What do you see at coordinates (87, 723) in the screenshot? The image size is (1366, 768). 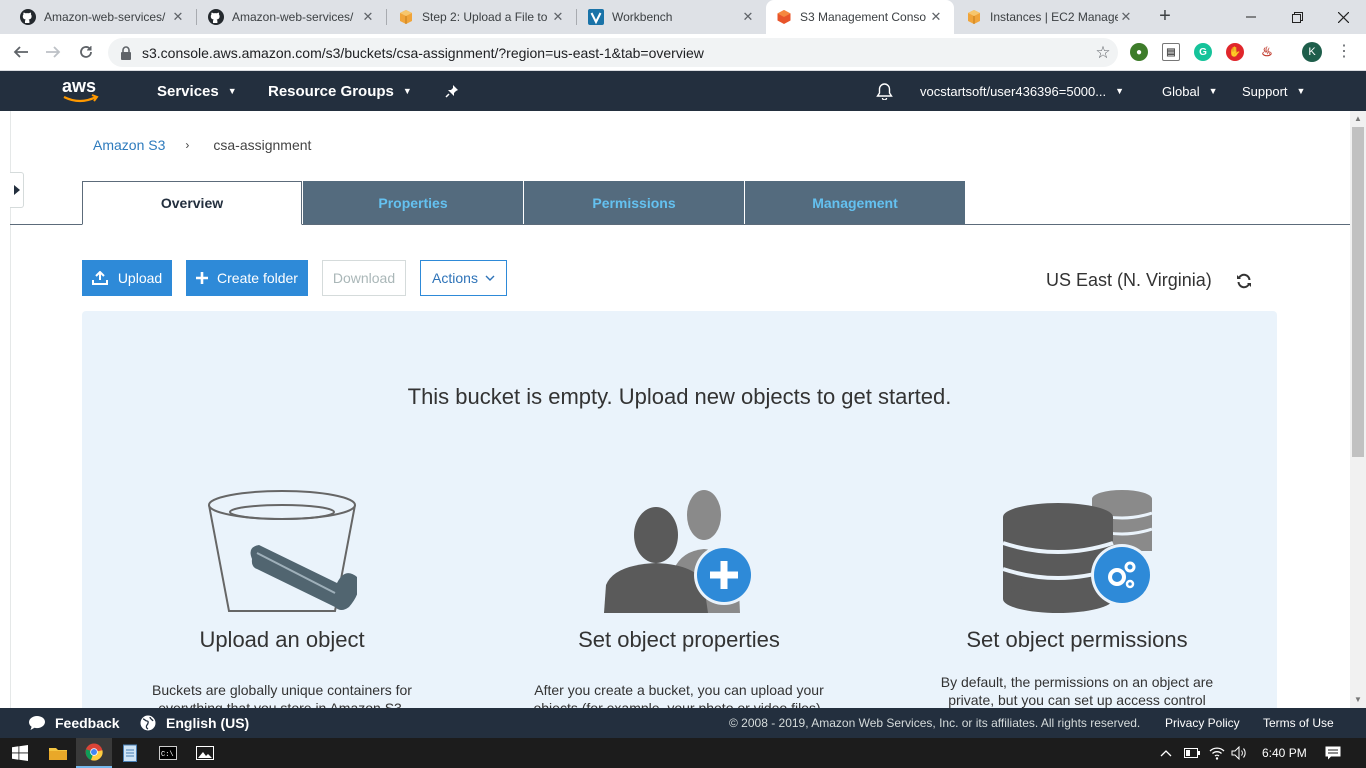 I see `feedback-label: Feedback` at bounding box center [87, 723].